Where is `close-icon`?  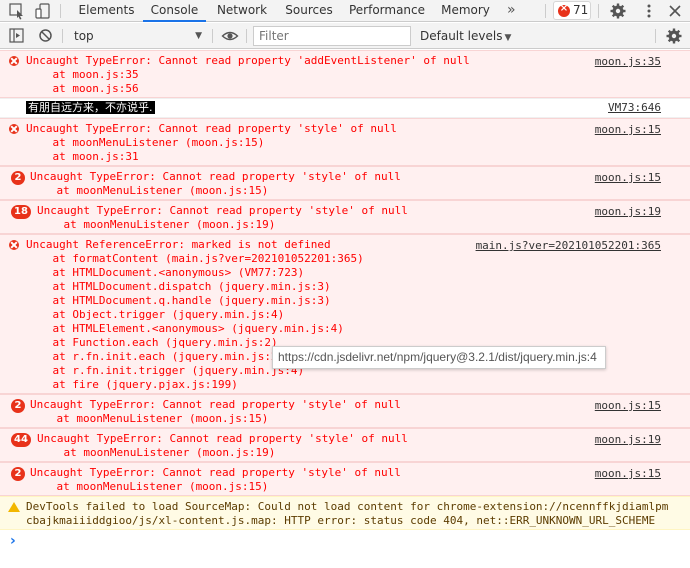
close-icon is located at coordinates (675, 11).